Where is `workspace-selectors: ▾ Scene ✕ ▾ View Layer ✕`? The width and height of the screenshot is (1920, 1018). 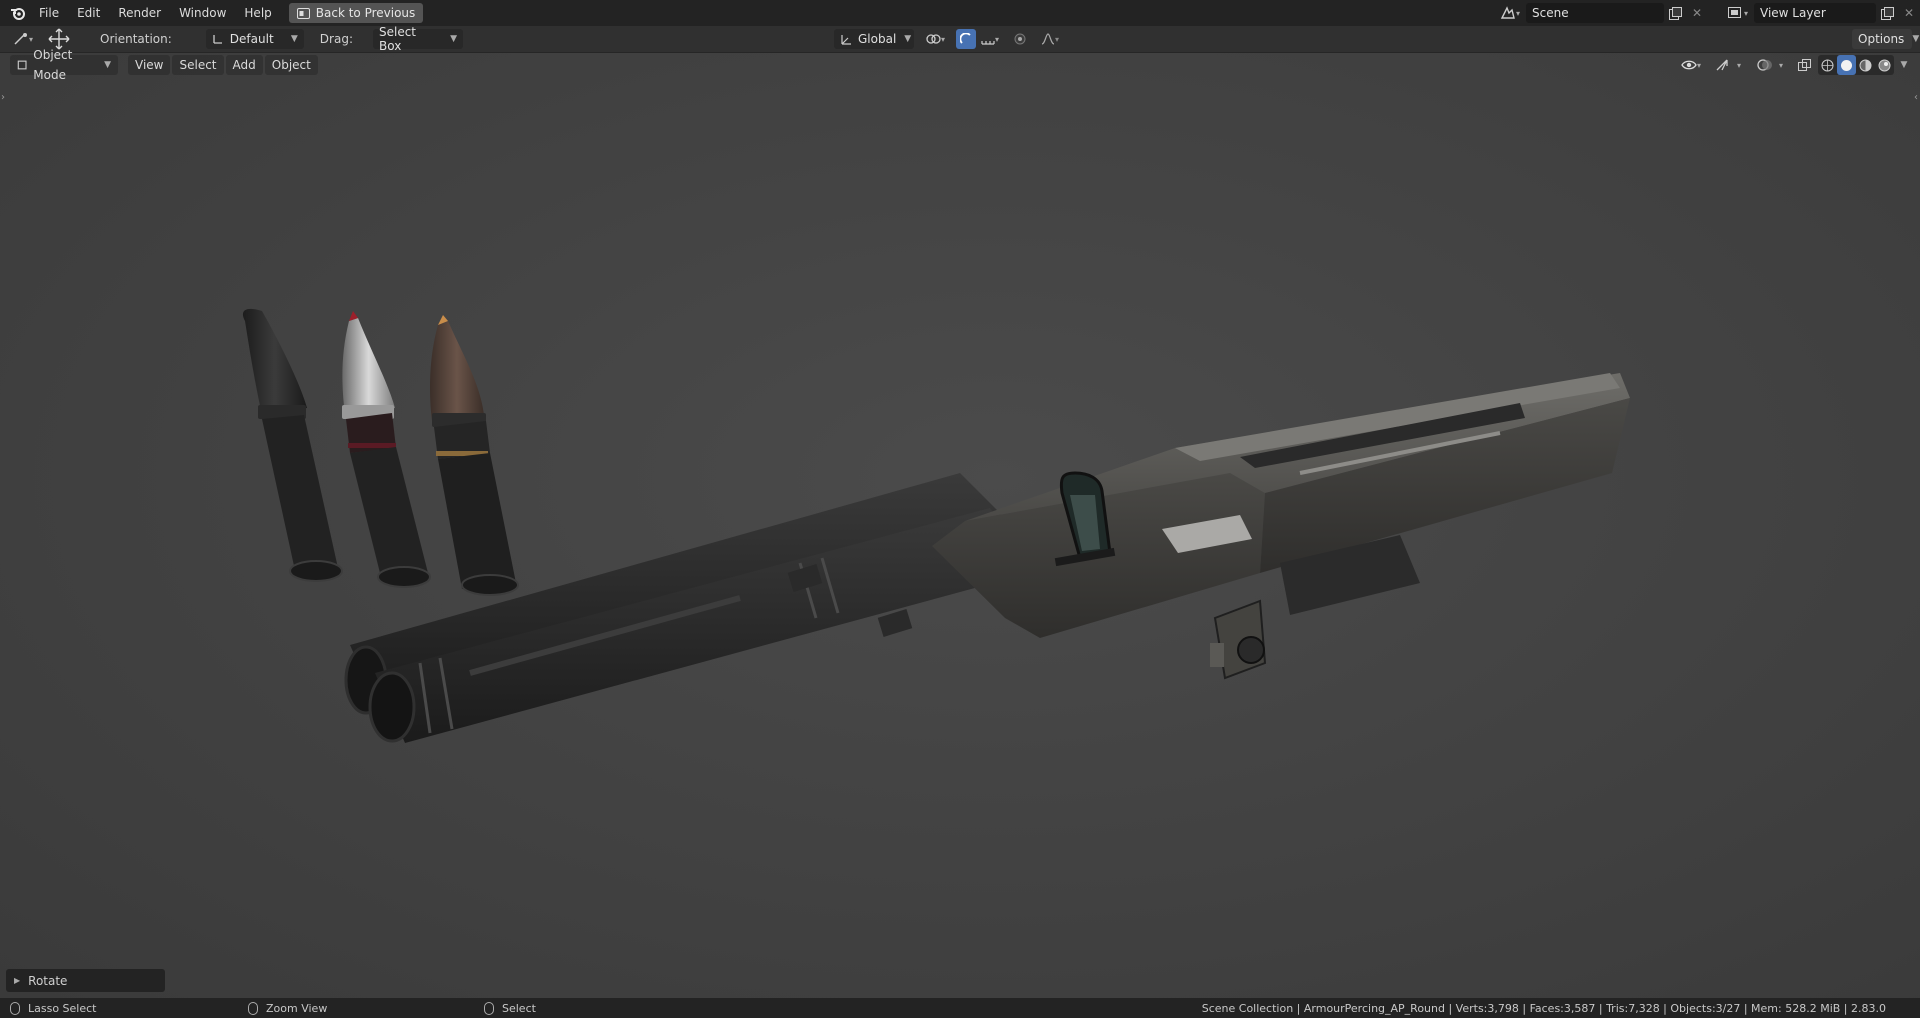
workspace-selectors: ▾ Scene ✕ ▾ View Layer ✕ is located at coordinates (1707, 13).